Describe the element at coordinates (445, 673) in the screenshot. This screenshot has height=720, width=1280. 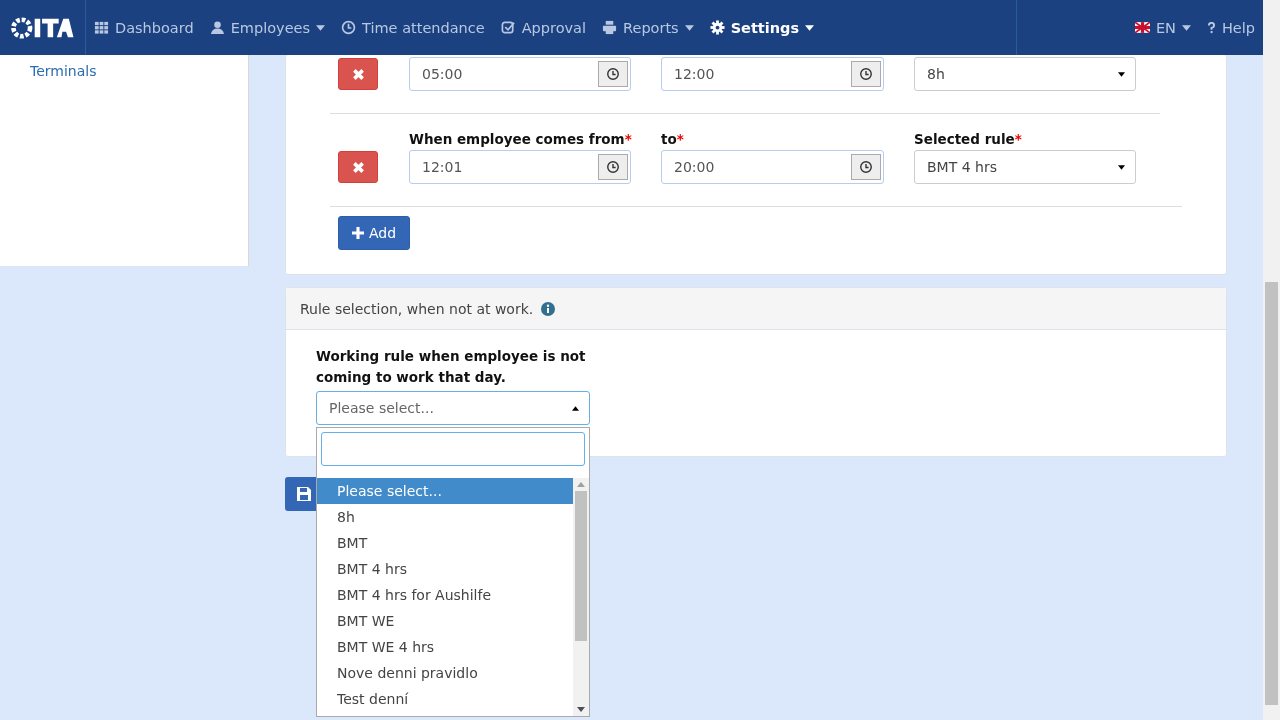
I see `dropdown-option: Nove denni pravidlo` at that location.